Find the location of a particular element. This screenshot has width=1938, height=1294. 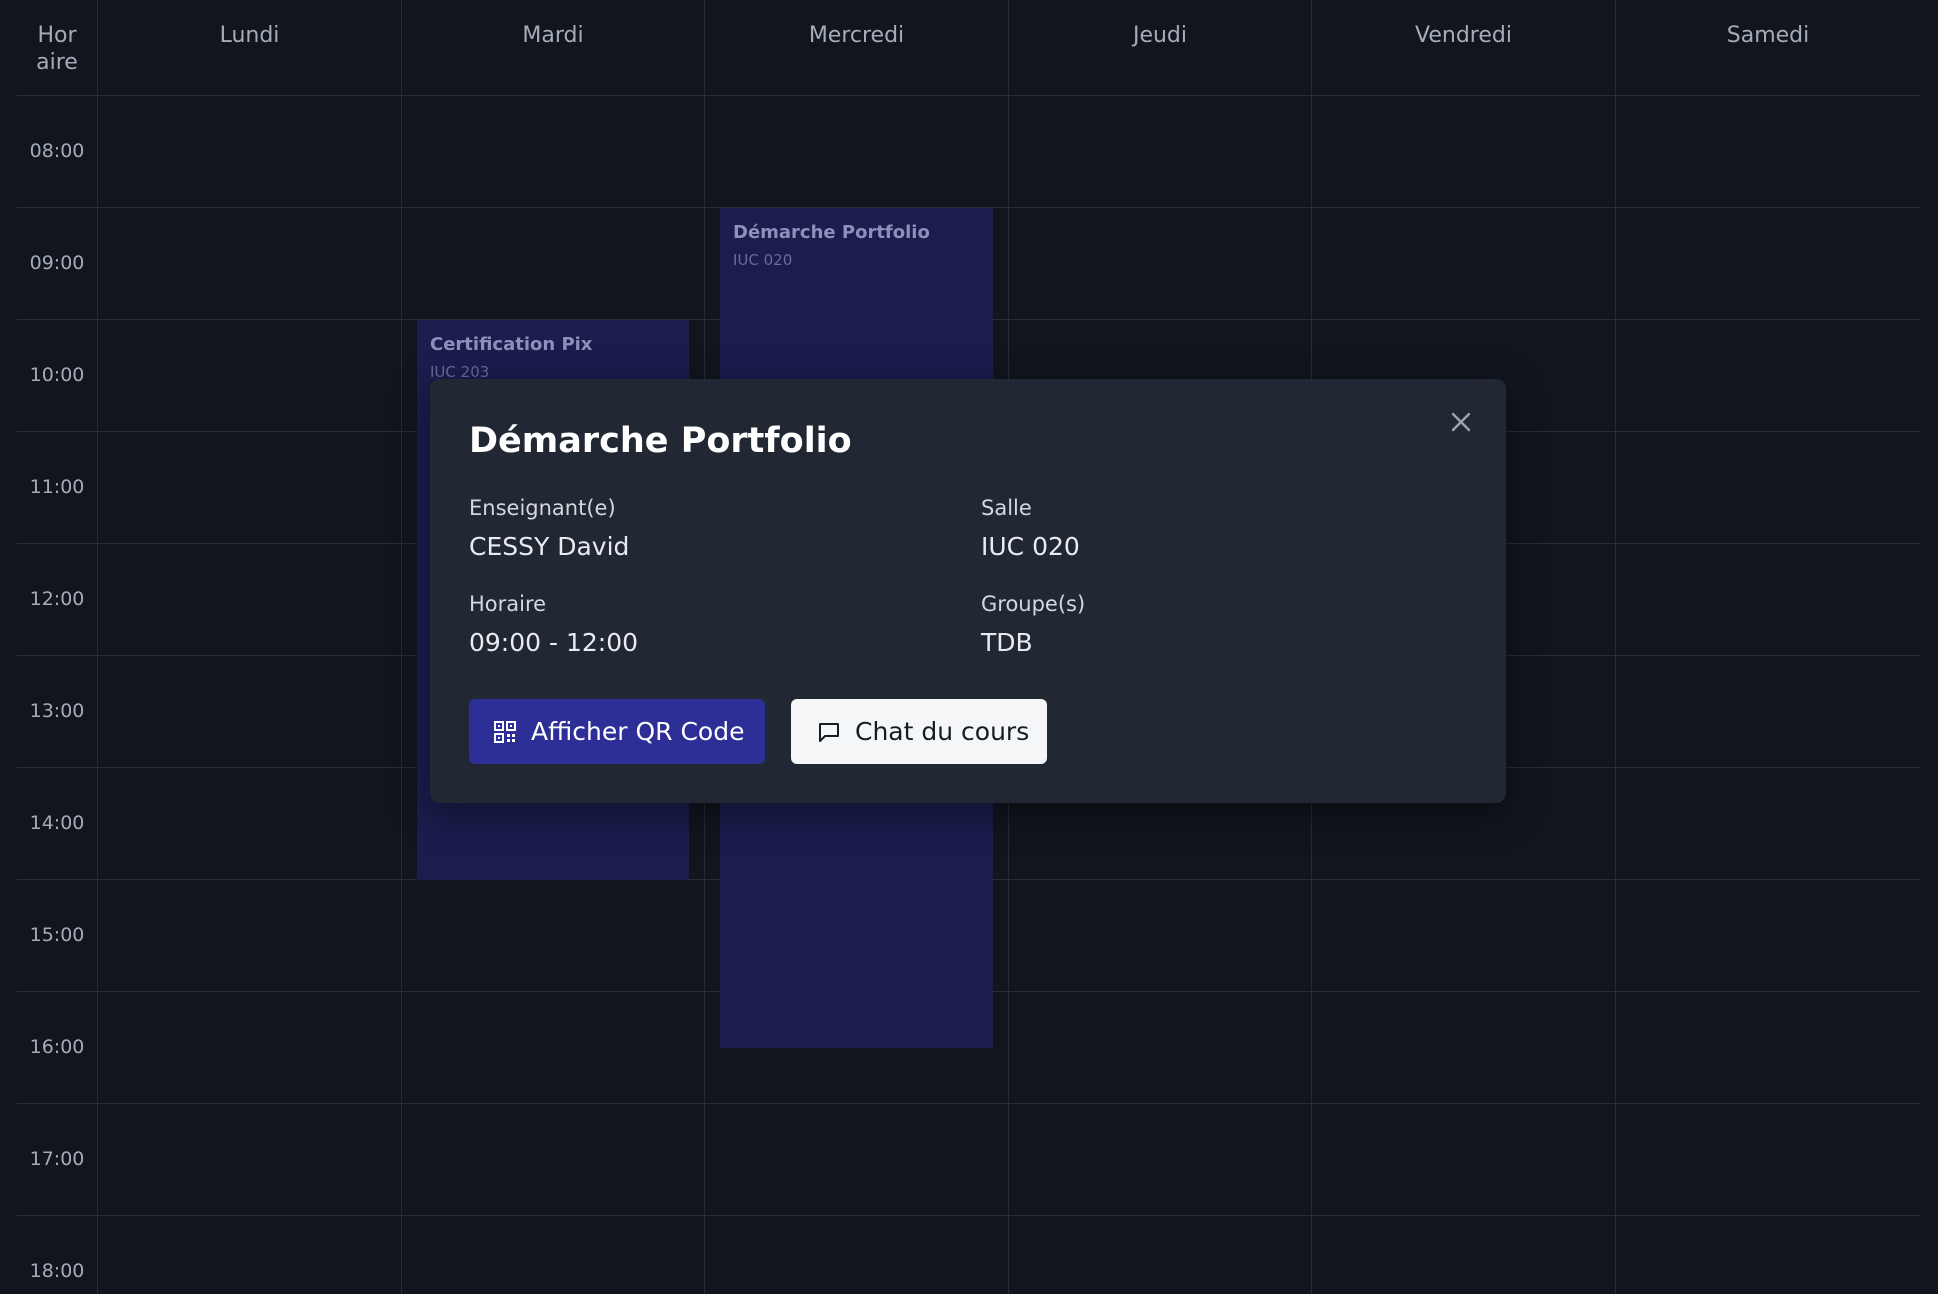

message-square-icon is located at coordinates (829, 732).